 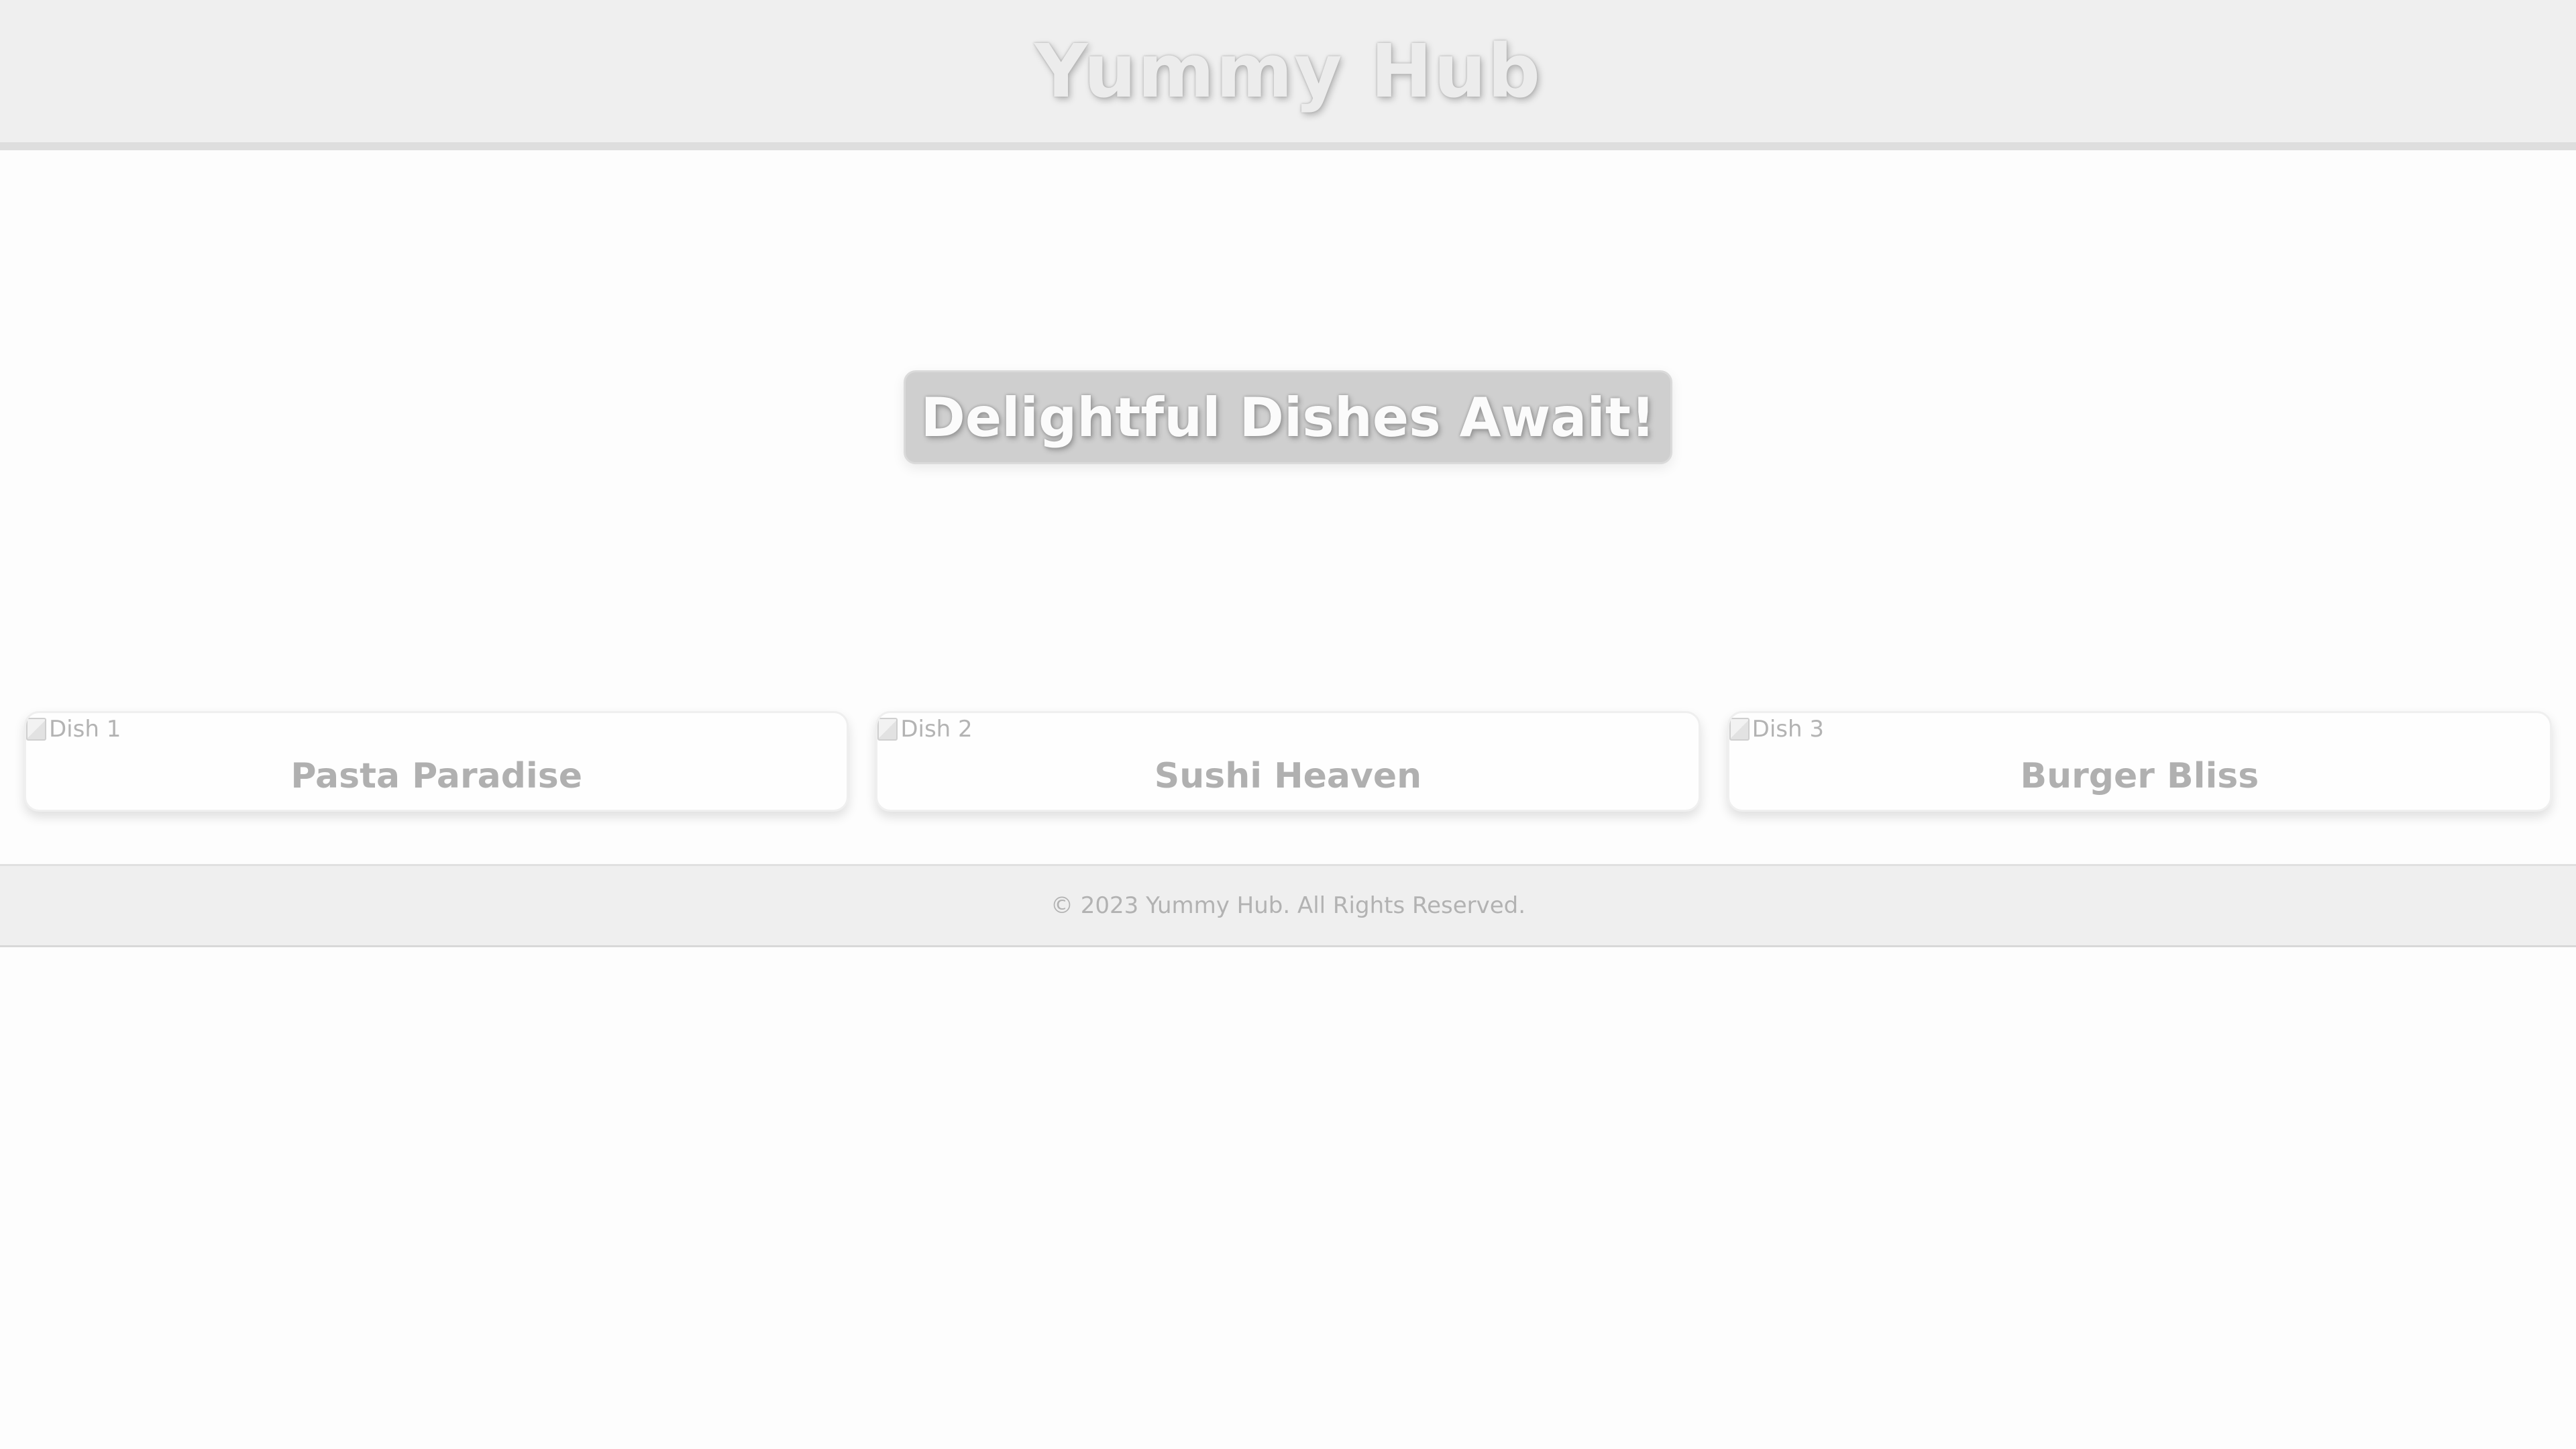 What do you see at coordinates (1288, 776) in the screenshot?
I see `dish-name: Sushi Heaven` at bounding box center [1288, 776].